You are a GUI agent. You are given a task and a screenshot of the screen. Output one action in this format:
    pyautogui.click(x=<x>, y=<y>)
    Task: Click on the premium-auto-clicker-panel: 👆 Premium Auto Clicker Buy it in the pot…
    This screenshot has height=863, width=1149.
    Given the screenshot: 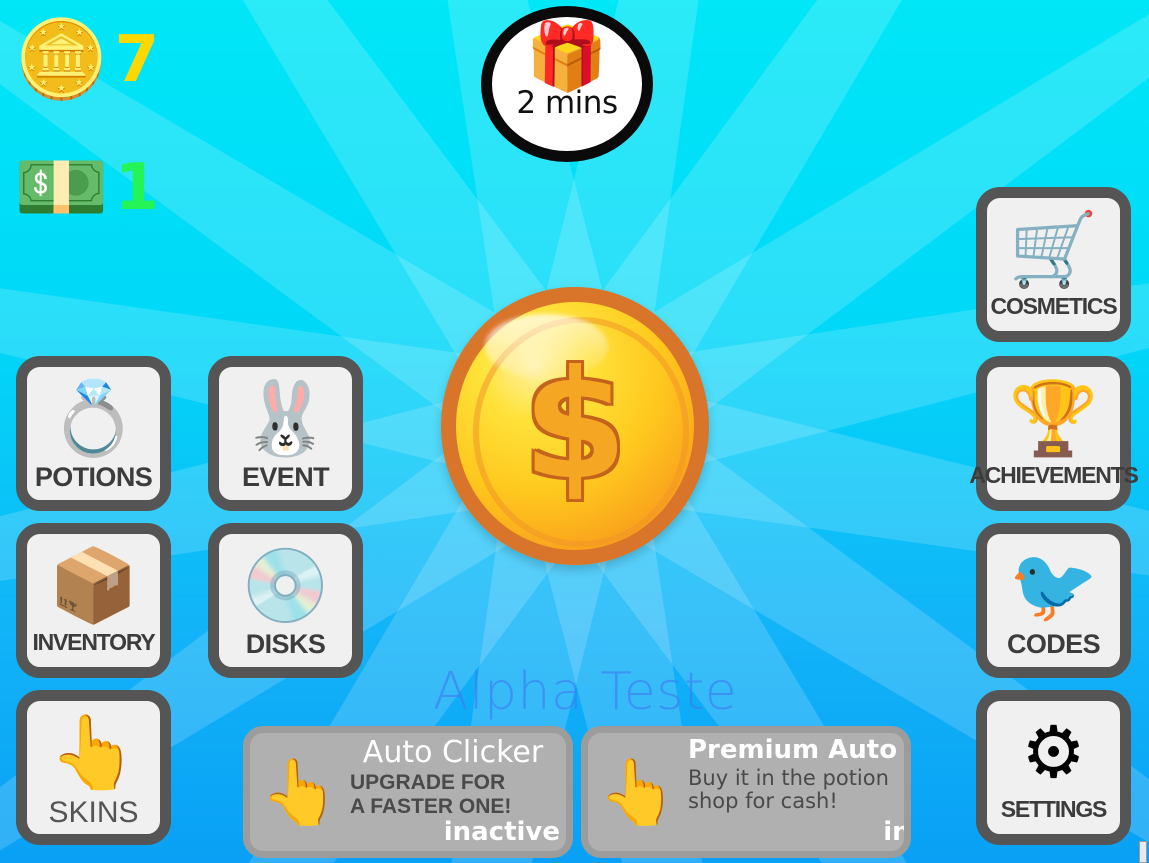 What is the action you would take?
    pyautogui.click(x=746, y=792)
    